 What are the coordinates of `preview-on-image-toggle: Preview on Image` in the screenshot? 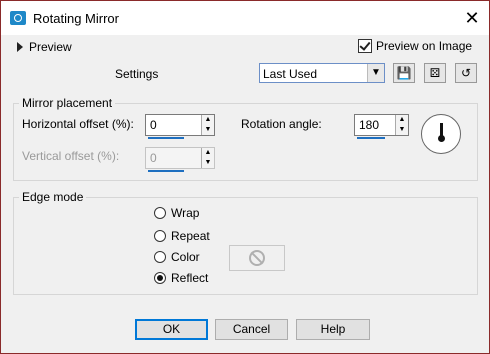 It's located at (415, 46).